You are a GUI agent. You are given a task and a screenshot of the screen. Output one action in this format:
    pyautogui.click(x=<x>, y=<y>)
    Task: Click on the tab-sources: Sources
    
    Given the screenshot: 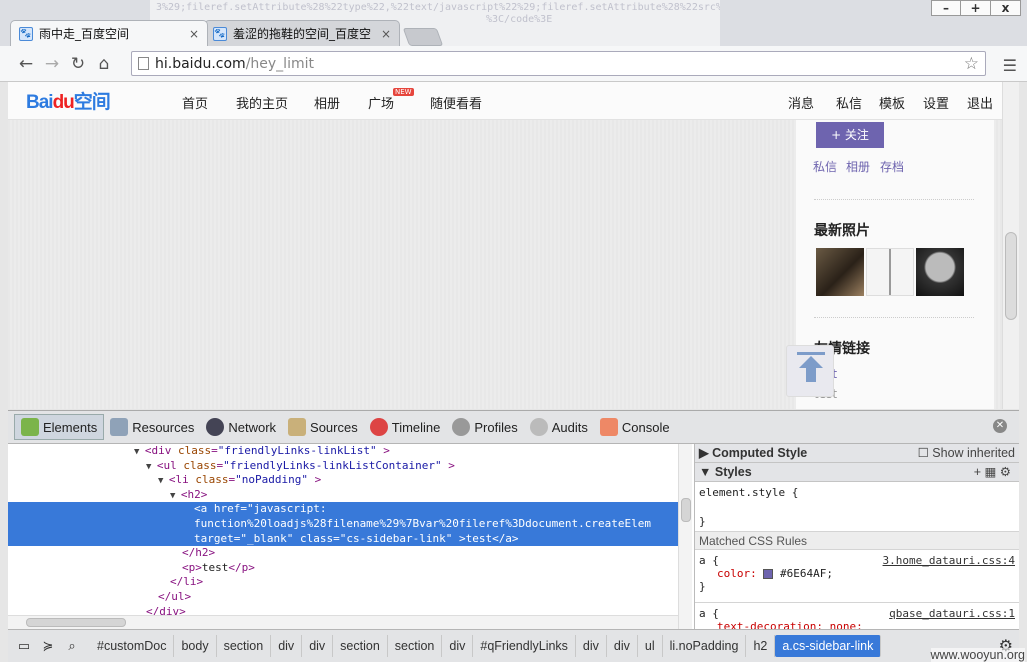 What is the action you would take?
    pyautogui.click(x=323, y=427)
    